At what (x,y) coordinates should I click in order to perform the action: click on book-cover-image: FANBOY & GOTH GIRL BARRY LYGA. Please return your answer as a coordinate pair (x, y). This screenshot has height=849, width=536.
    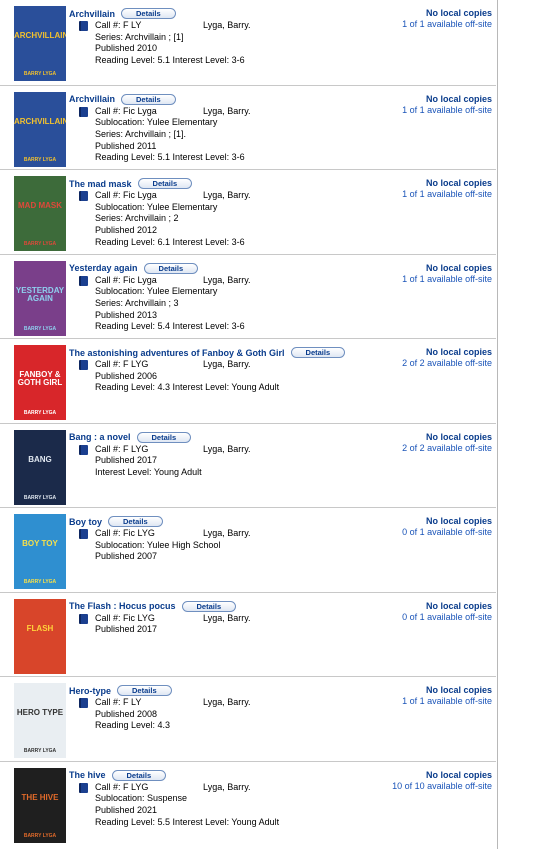
    Looking at the image, I should click on (40, 382).